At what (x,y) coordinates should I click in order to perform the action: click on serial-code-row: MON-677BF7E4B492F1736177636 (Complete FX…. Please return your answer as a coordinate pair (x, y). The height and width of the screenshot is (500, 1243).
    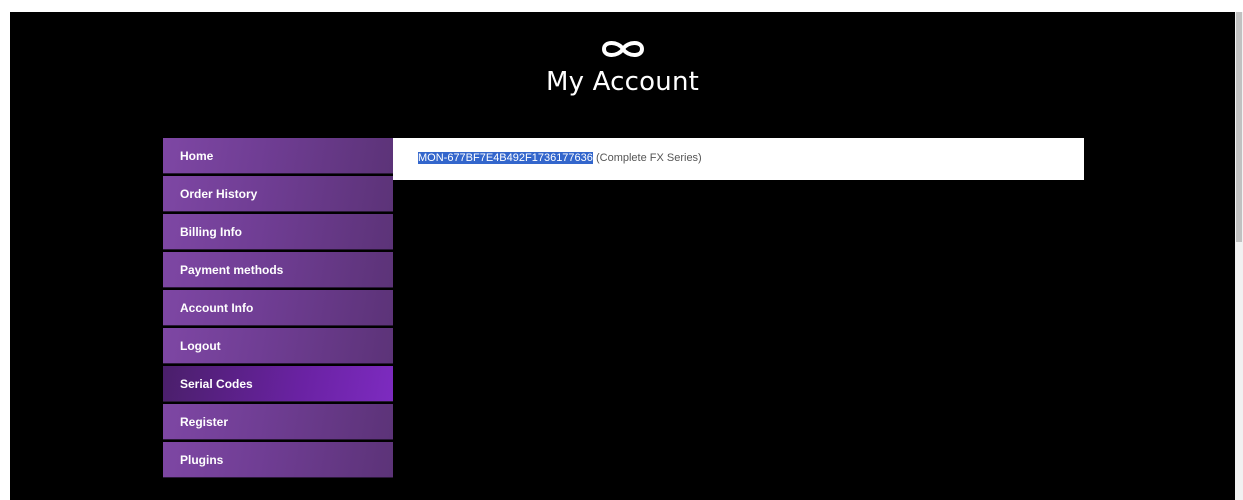
    Looking at the image, I should click on (560, 158).